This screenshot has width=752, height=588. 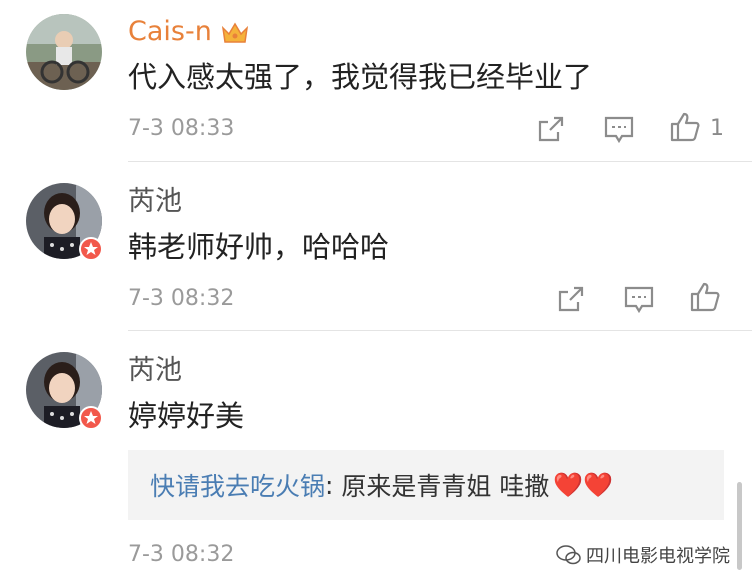 I want to click on comment-text: 婷婷好美, so click(x=186, y=416).